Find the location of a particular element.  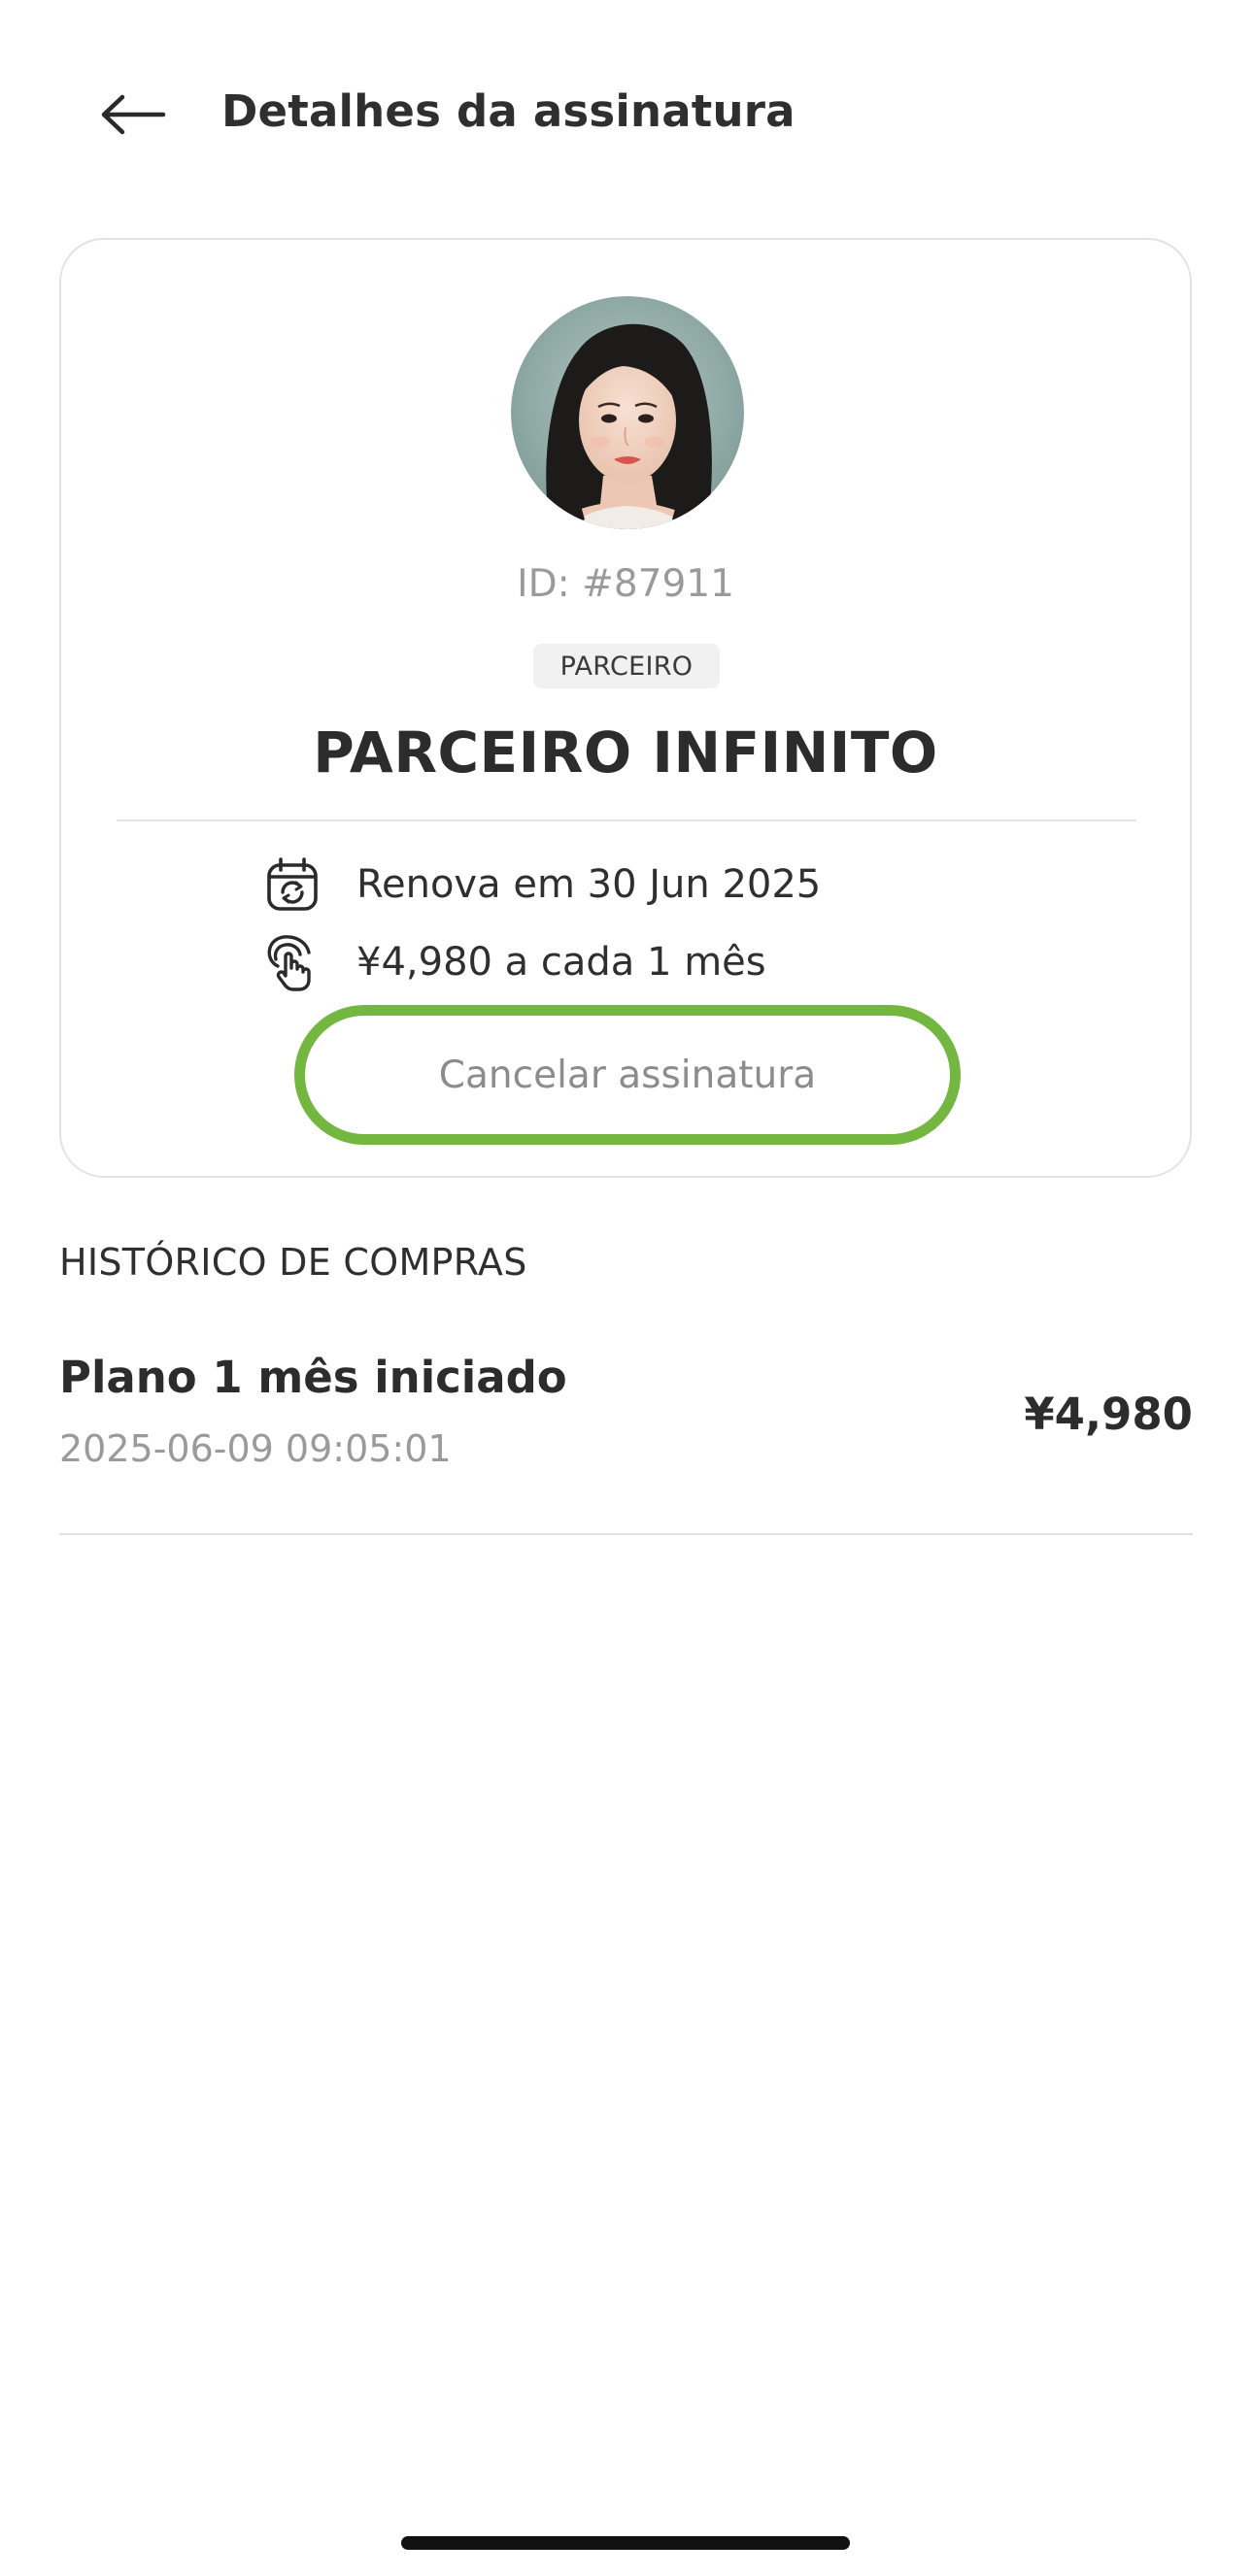

renewal-text: Renova em 30 Jun 2025 is located at coordinates (589, 885).